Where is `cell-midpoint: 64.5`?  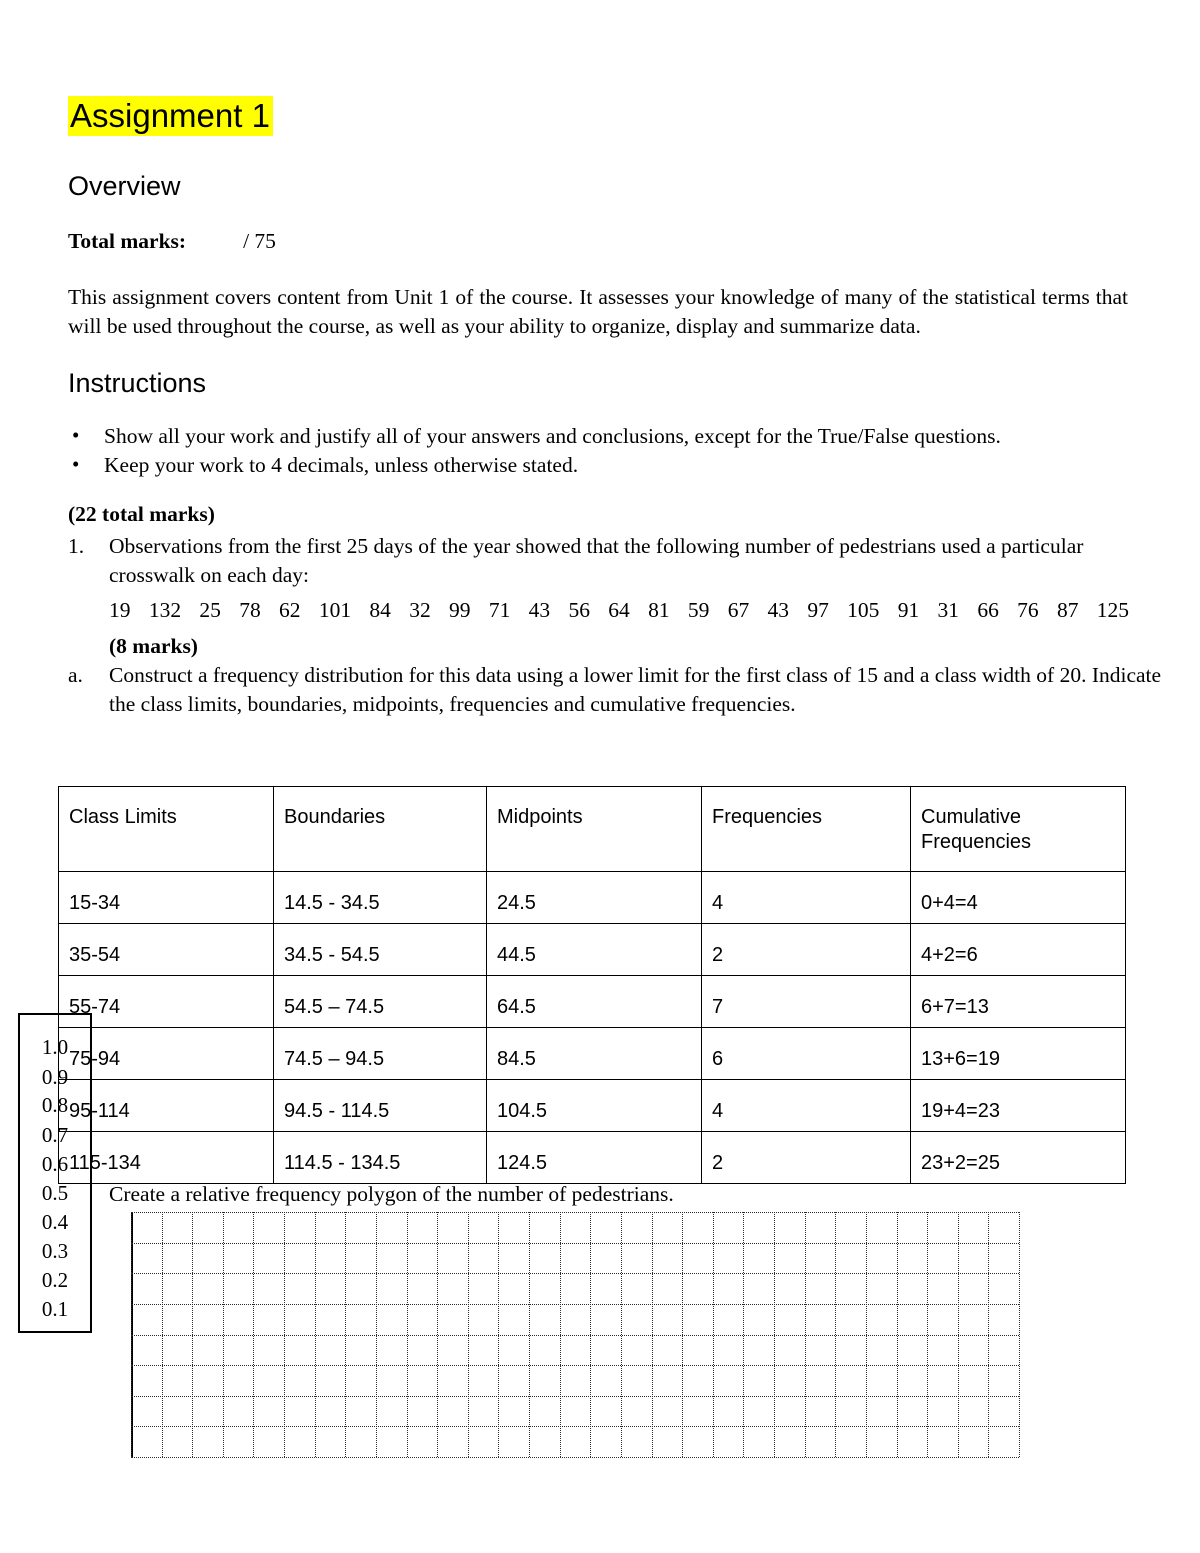
cell-midpoint: 64.5 is located at coordinates (594, 1001).